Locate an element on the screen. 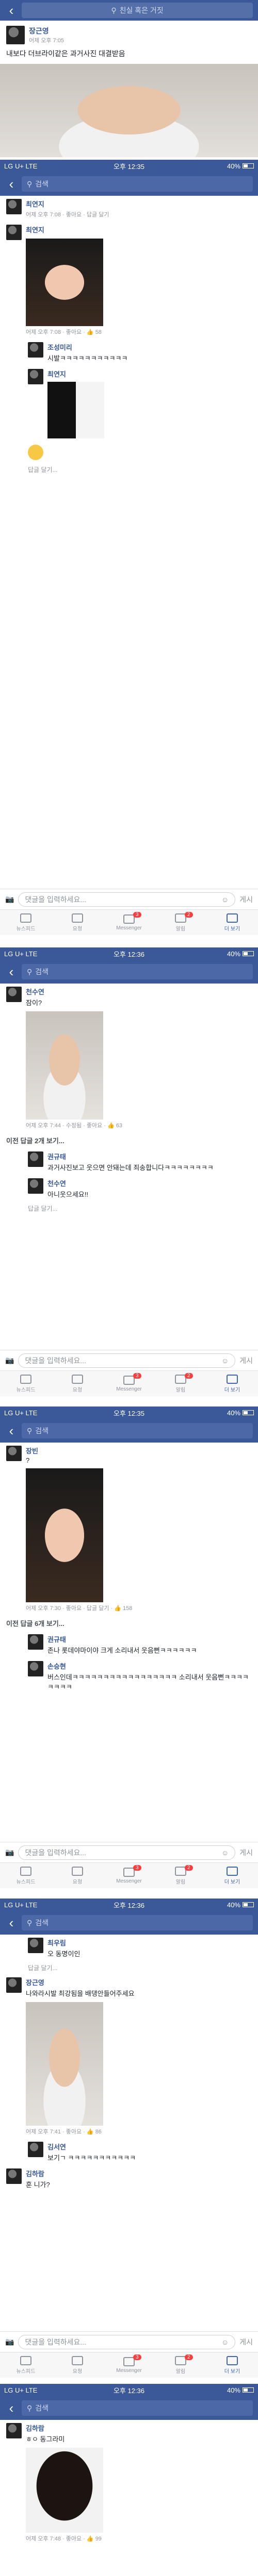 Image resolution: width=258 pixels, height=2576 pixels. post-photo is located at coordinates (129, 111).